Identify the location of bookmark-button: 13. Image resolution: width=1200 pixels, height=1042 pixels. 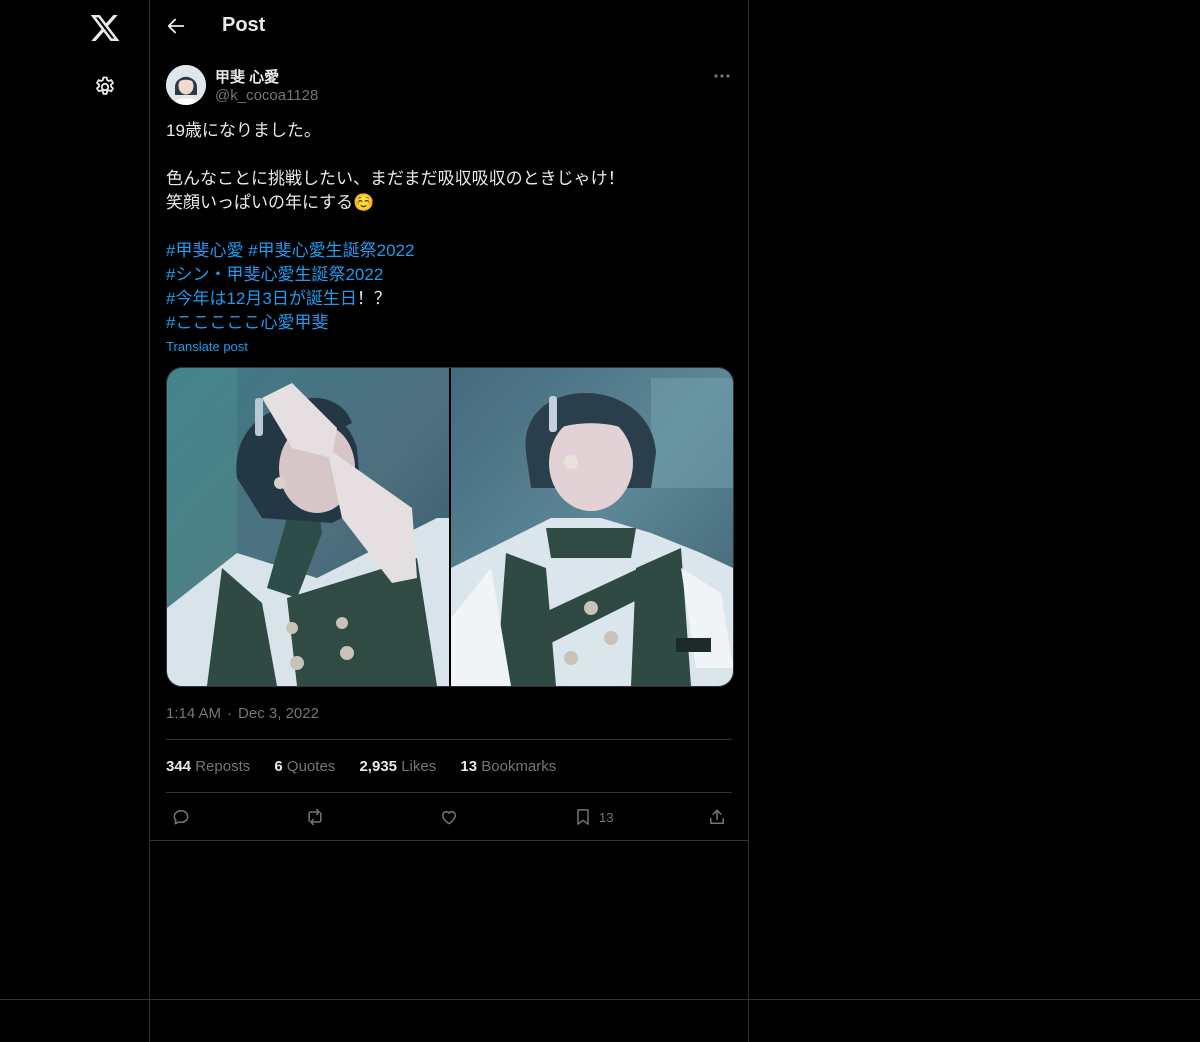
(593, 817).